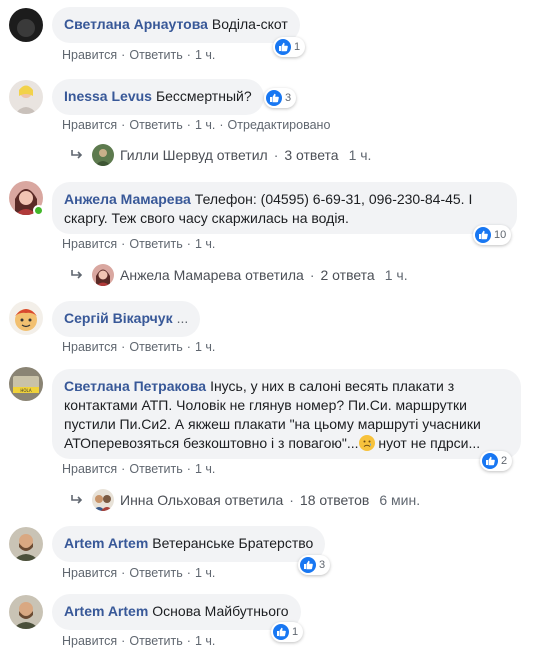  I want to click on svg-text: HOLA, so click(25, 390).